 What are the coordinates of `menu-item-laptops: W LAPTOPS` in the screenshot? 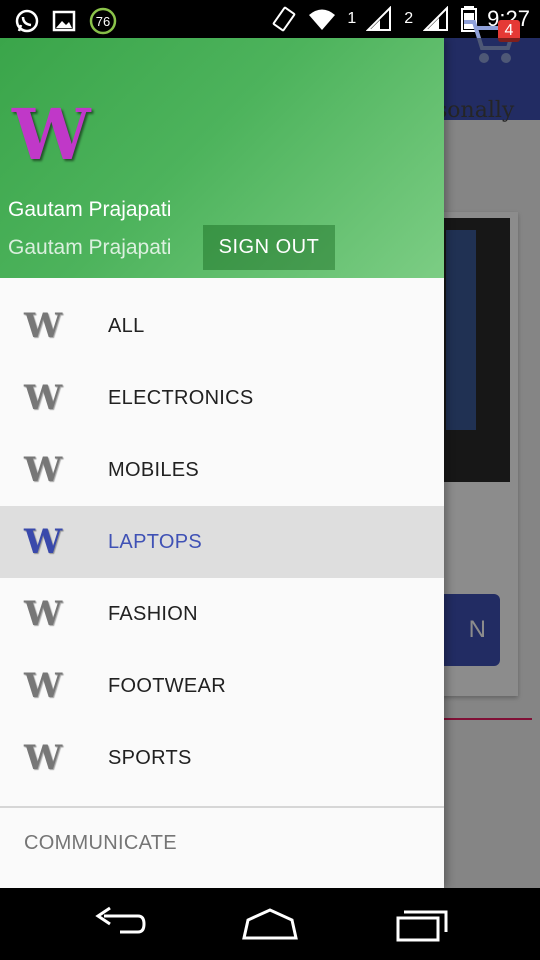 It's located at (222, 542).